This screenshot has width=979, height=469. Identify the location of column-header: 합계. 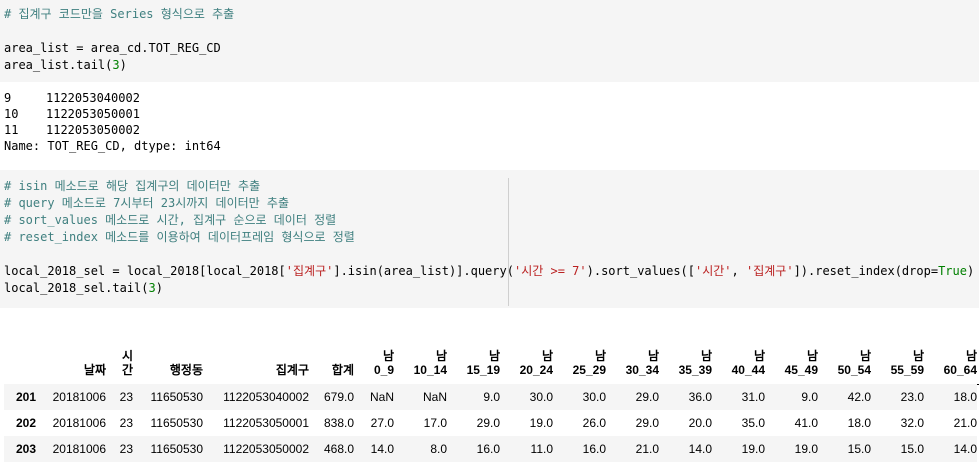
(331, 353).